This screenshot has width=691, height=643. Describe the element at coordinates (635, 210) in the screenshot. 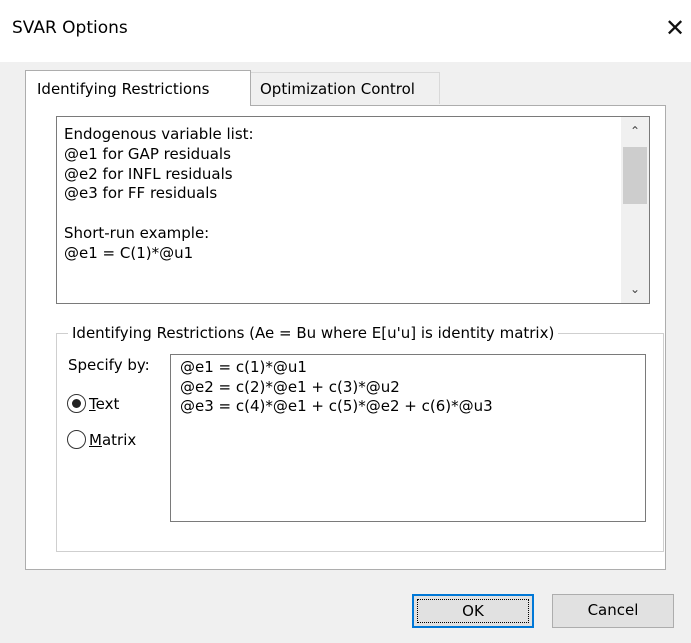

I see `vertical-scrollbar: ⌃ ⌄` at that location.